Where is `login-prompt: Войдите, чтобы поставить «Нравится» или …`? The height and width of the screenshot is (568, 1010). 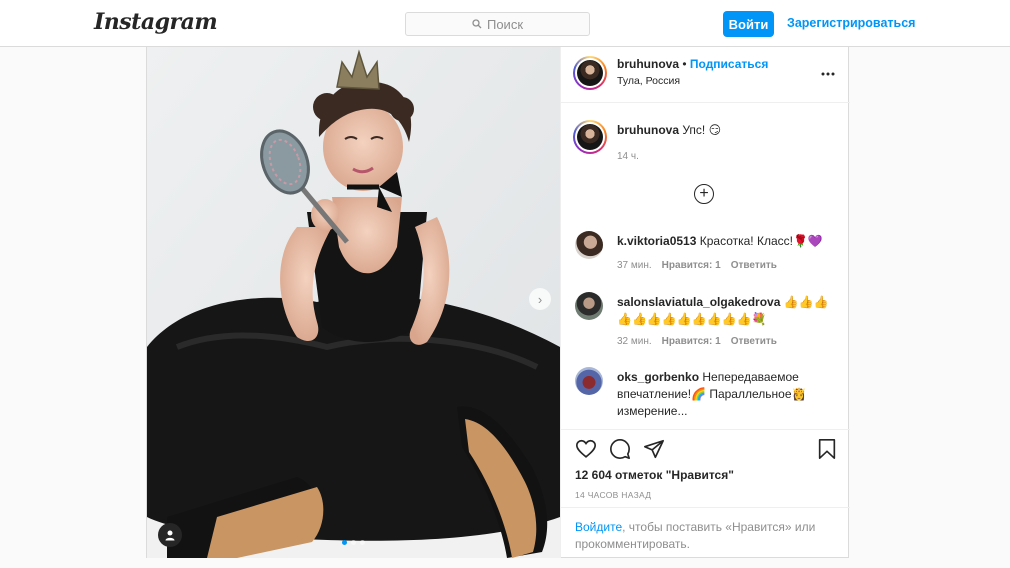 login-prompt: Войдите, чтобы поставить «Нравится» или … is located at coordinates (705, 532).